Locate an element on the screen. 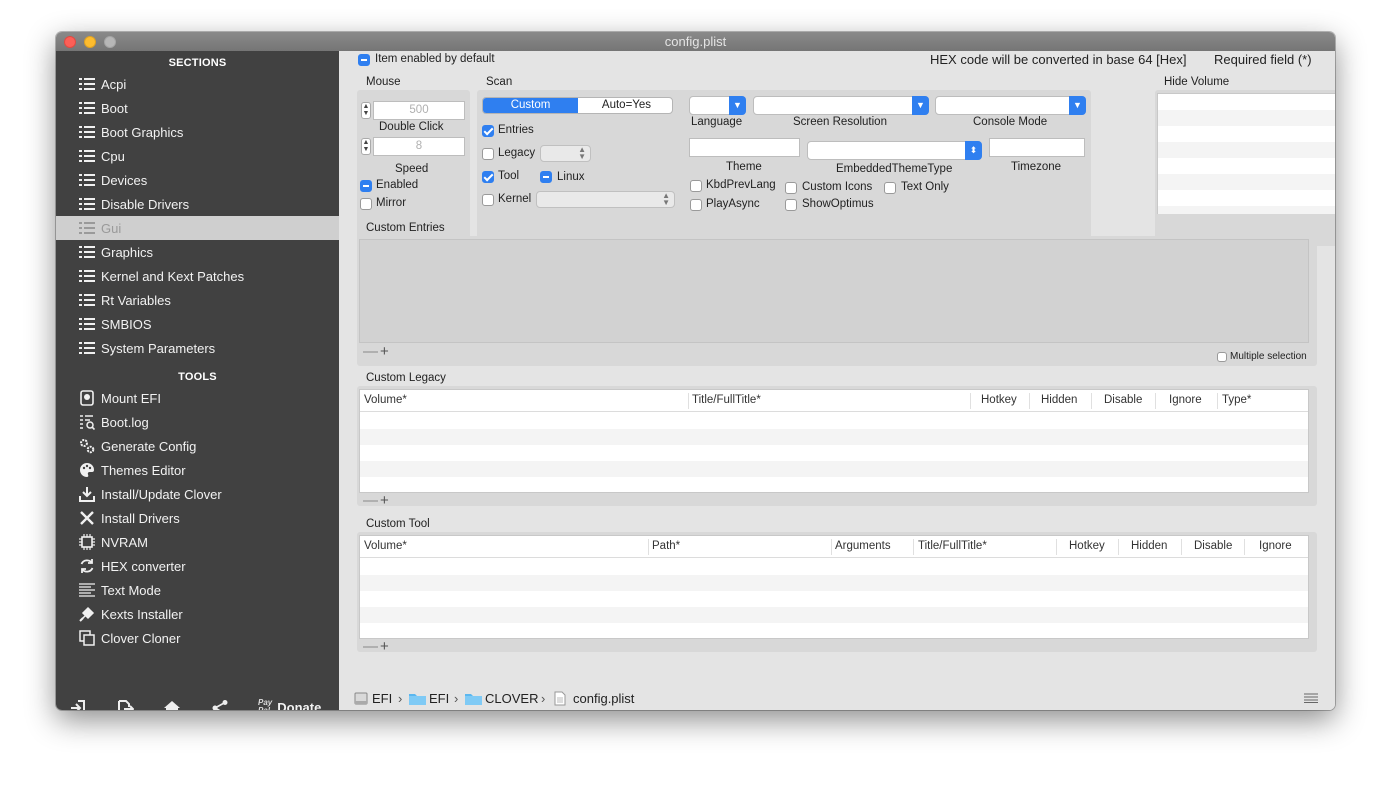 Image resolution: width=1391 pixels, height=790 pixels. kernel-popup: ▲ ▼ is located at coordinates (605, 199).